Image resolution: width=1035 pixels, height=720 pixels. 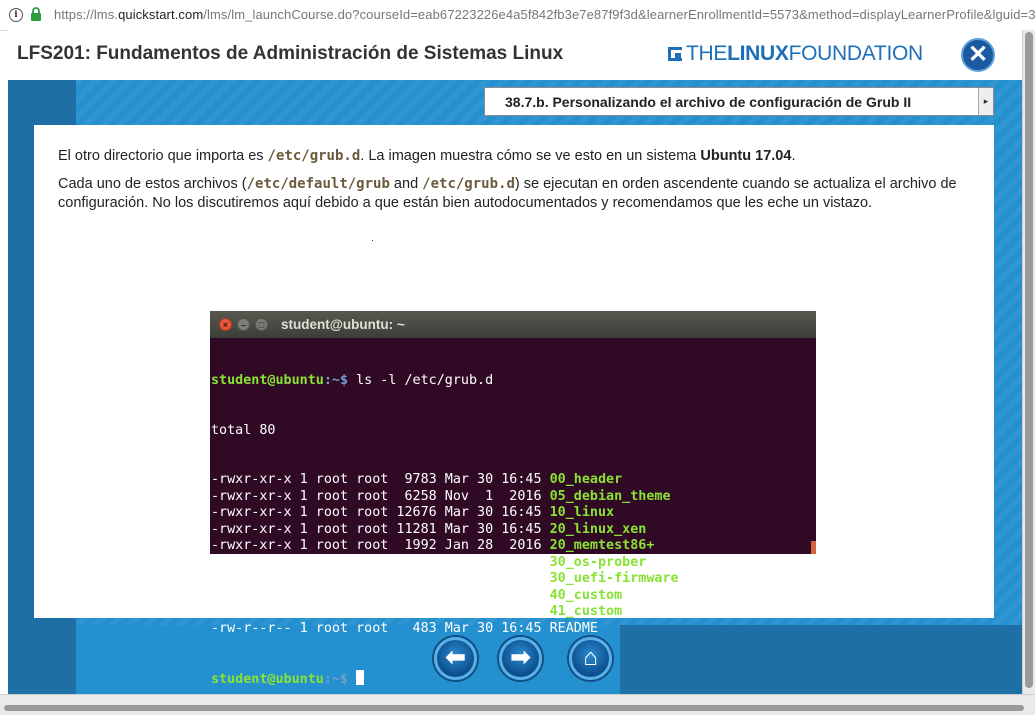 What do you see at coordinates (610, 496) in the screenshot?
I see `terminal-file-name: 05_debian_theme` at bounding box center [610, 496].